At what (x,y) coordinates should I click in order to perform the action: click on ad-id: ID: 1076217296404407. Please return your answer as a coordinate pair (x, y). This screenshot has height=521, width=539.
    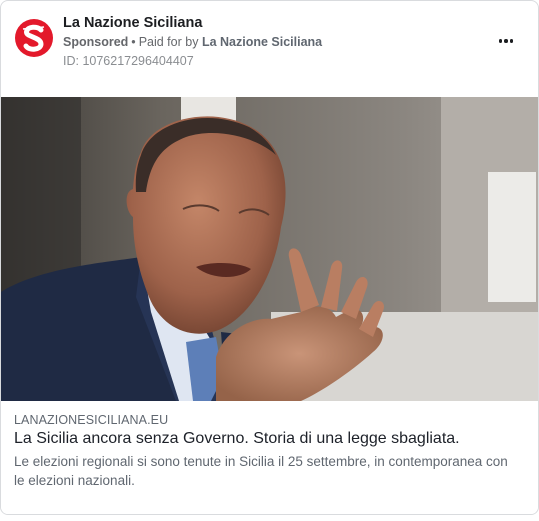
    Looking at the image, I should click on (128, 61).